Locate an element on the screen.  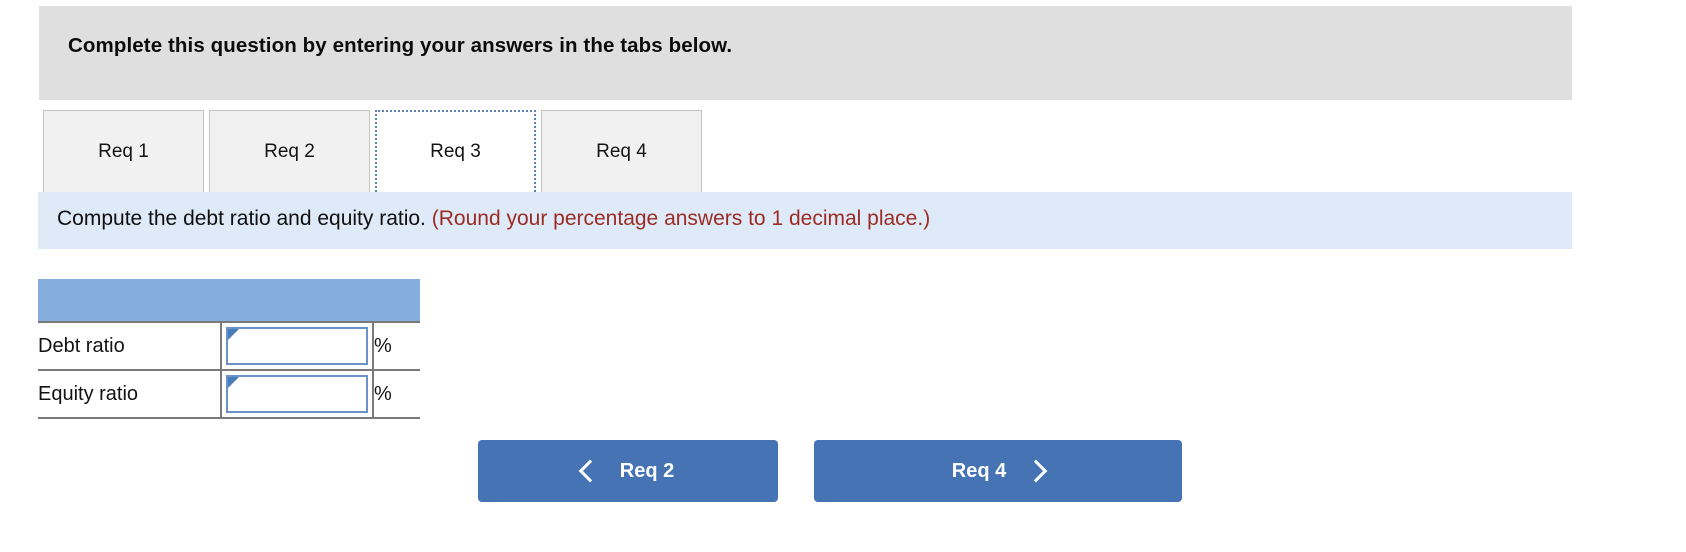
next-req-button-label: Req 4 is located at coordinates (979, 470).